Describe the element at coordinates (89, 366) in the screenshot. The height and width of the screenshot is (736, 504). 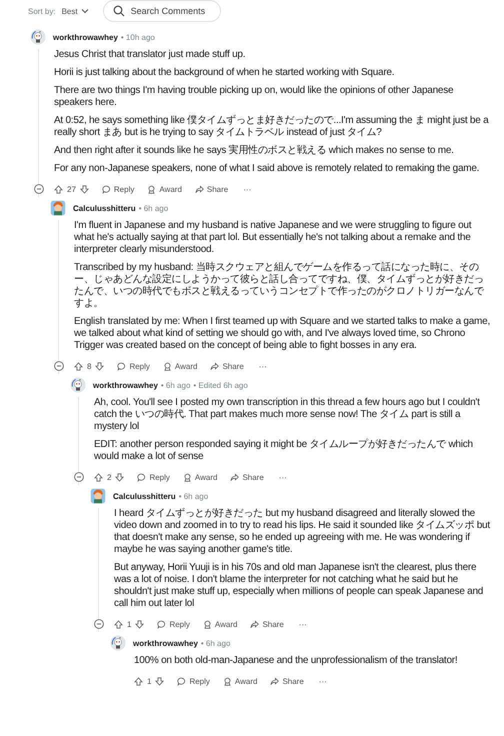
I see `vote-count: 8` at that location.